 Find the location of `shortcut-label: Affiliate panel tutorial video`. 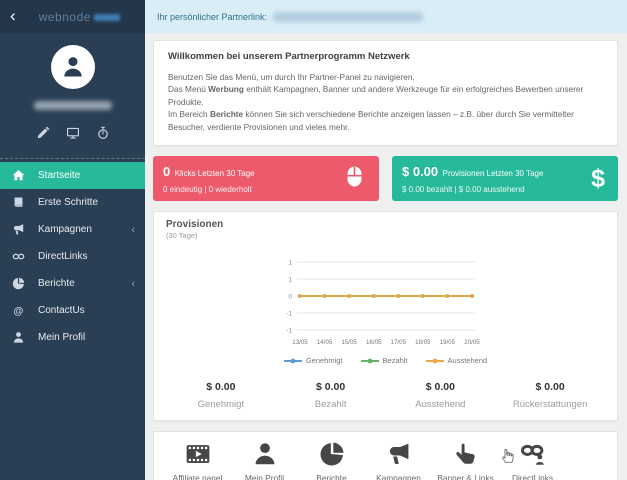

shortcut-label: Affiliate panel tutorial video is located at coordinates (197, 476).